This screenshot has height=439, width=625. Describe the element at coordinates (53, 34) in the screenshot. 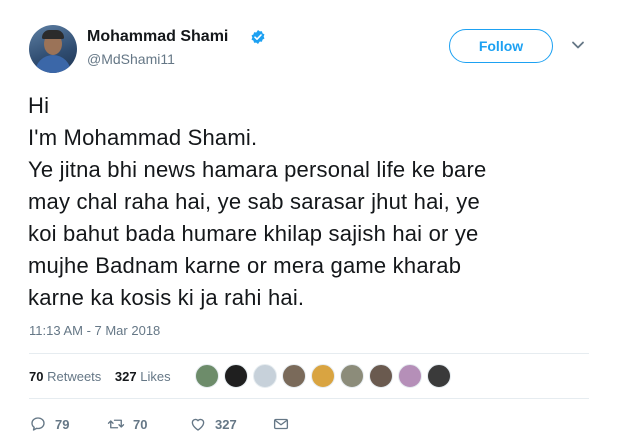

I see `avatar-cap` at that location.